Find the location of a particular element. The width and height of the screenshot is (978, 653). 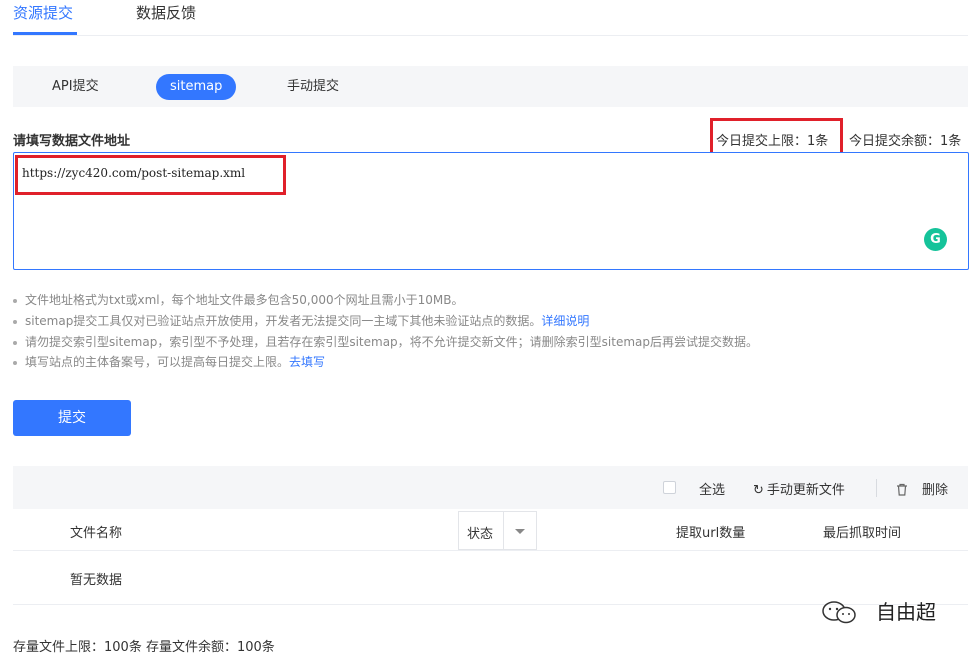

tip-item: 填写站点的主体备案号，可以提高每日提交上限。去填写 is located at coordinates (169, 361).